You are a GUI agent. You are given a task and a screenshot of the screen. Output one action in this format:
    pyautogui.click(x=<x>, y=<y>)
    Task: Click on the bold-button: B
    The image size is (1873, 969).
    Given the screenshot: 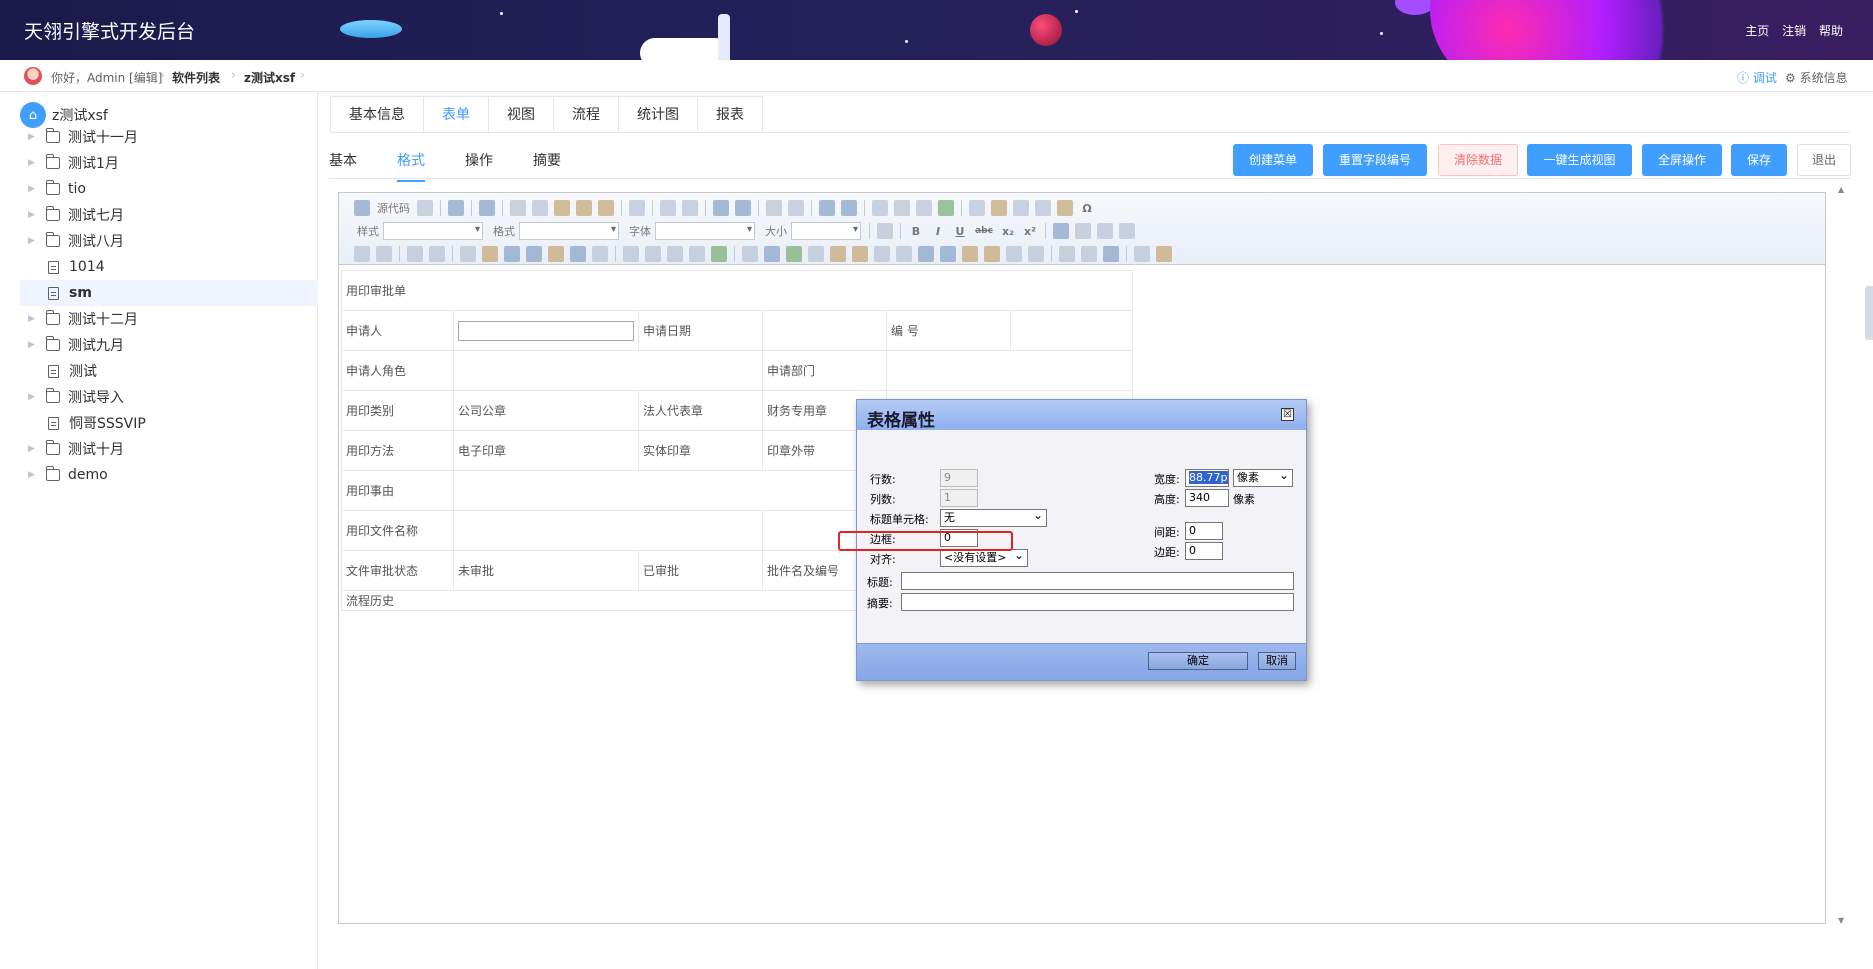 What is the action you would take?
    pyautogui.click(x=916, y=231)
    